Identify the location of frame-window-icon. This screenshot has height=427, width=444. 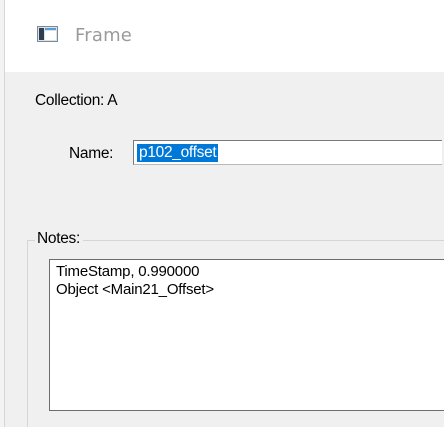
(47, 34).